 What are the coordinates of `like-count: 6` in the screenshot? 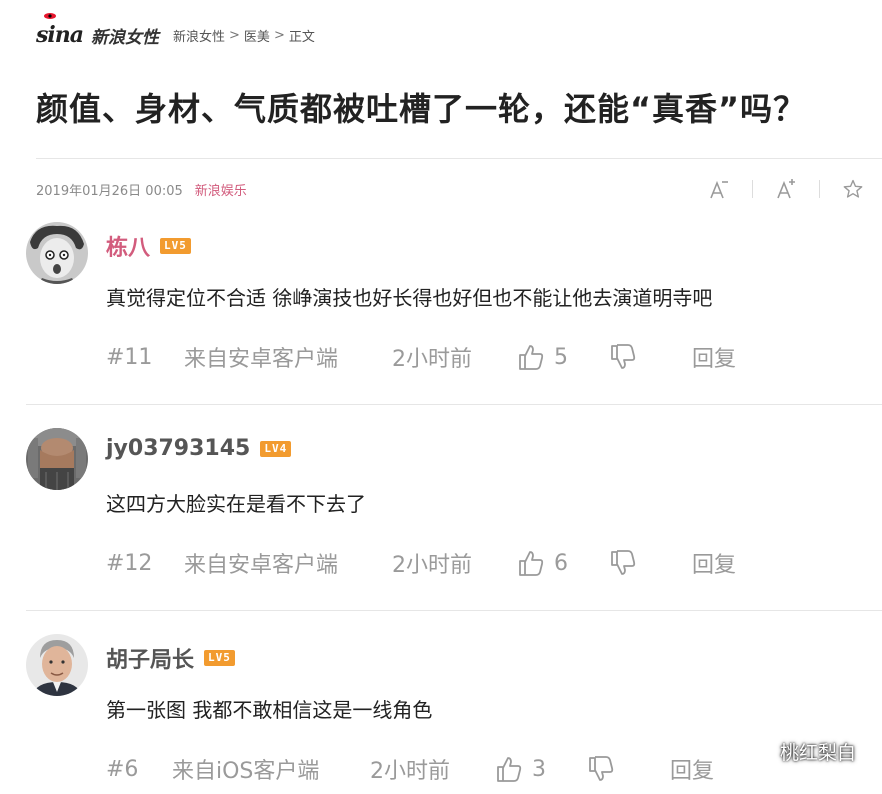 It's located at (561, 563).